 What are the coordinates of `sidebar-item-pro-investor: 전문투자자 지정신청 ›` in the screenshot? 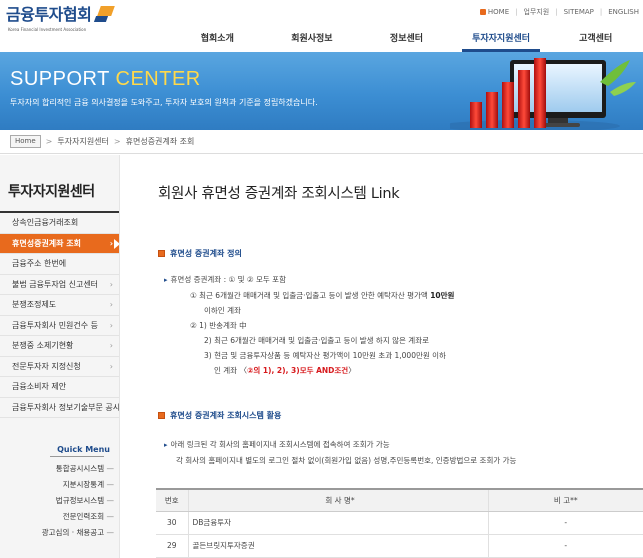 It's located at (59, 366).